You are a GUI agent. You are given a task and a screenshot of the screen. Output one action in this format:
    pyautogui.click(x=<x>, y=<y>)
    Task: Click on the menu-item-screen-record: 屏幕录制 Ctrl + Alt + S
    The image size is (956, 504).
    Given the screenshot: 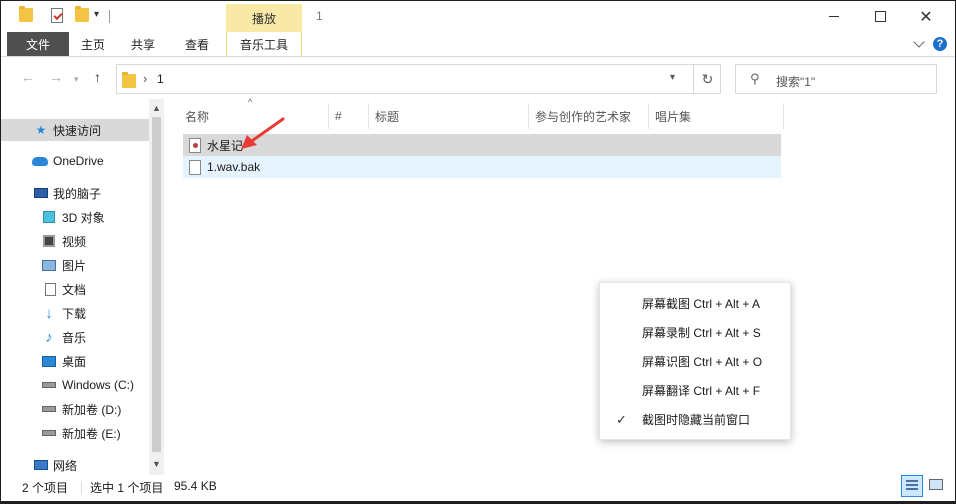 What is the action you would take?
    pyautogui.click(x=695, y=332)
    